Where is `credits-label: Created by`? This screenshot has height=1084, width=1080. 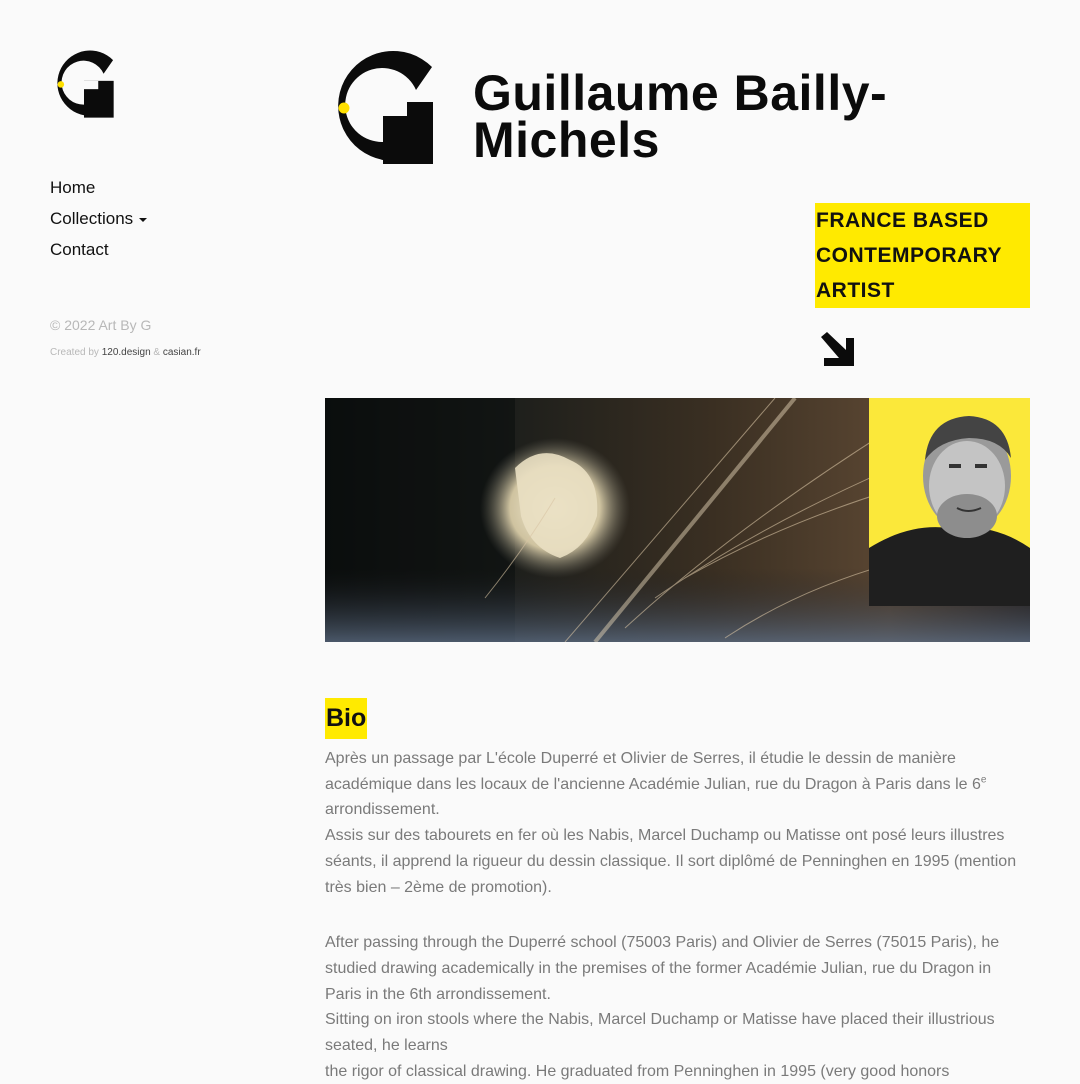
credits-label: Created by is located at coordinates (74, 352).